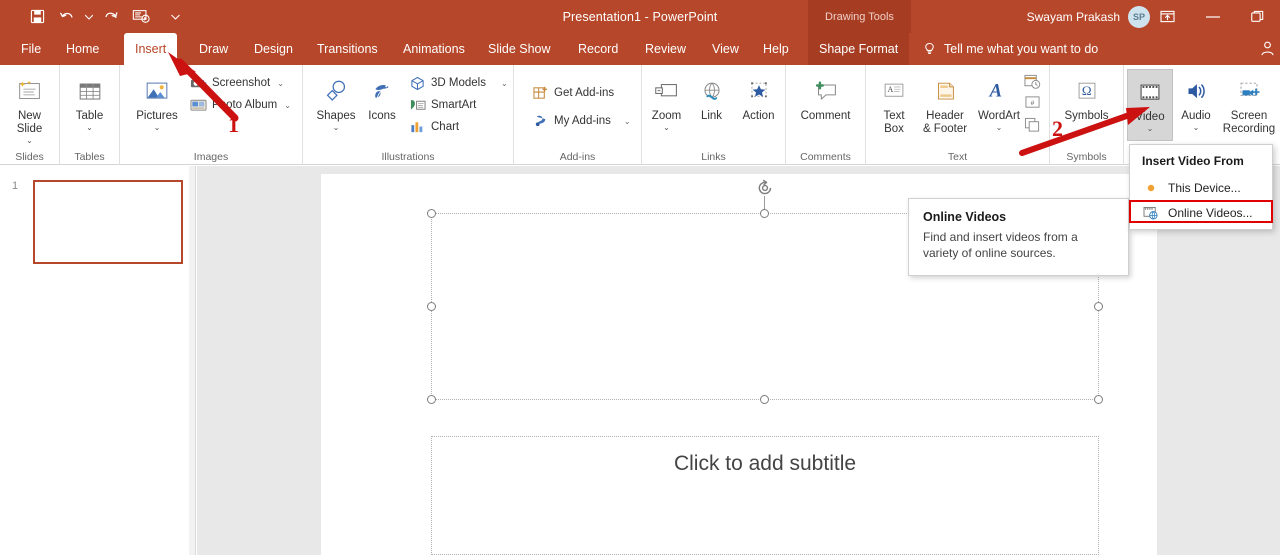  Describe the element at coordinates (1057, 128) in the screenshot. I see `annotation-number-2: 2` at that location.